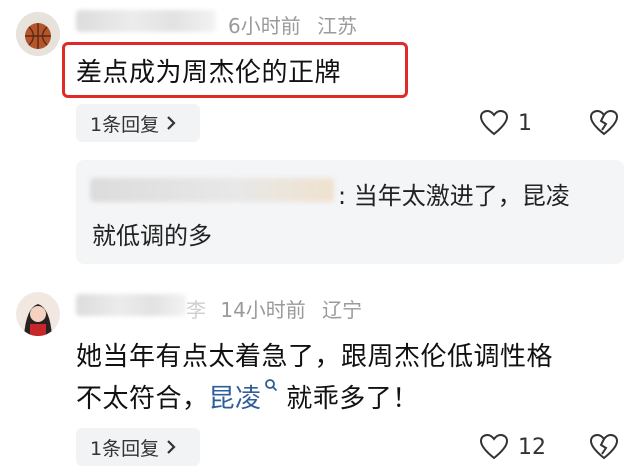 This screenshot has width=640, height=466. What do you see at coordinates (337, 26) in the screenshot?
I see `comment-location: 江苏` at bounding box center [337, 26].